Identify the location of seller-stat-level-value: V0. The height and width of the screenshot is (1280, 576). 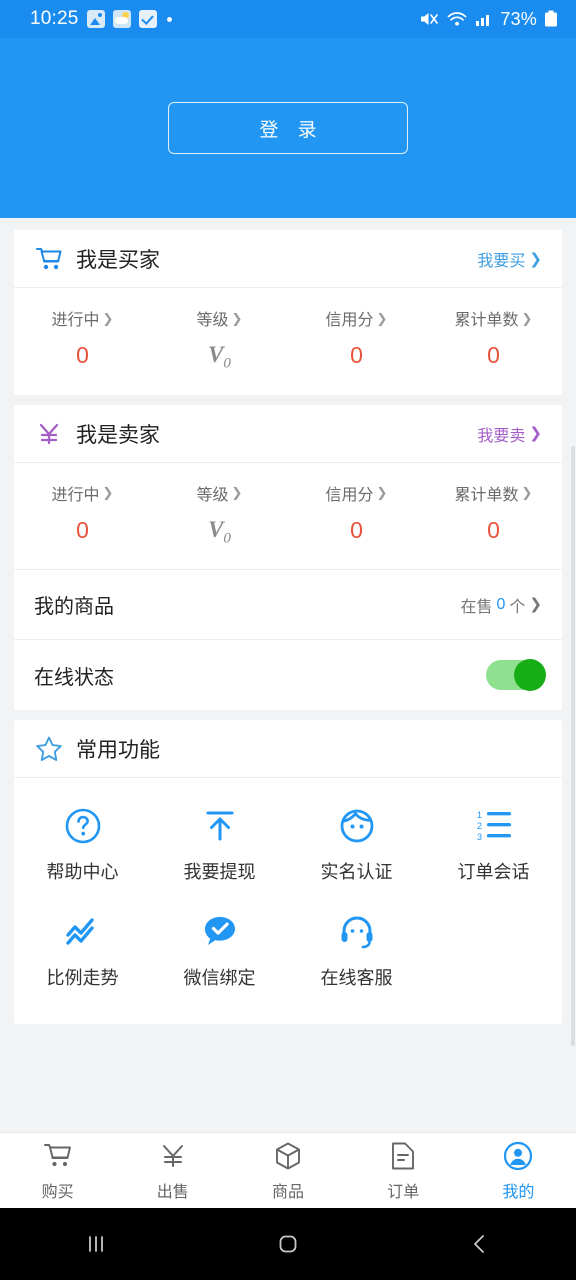
(219, 531).